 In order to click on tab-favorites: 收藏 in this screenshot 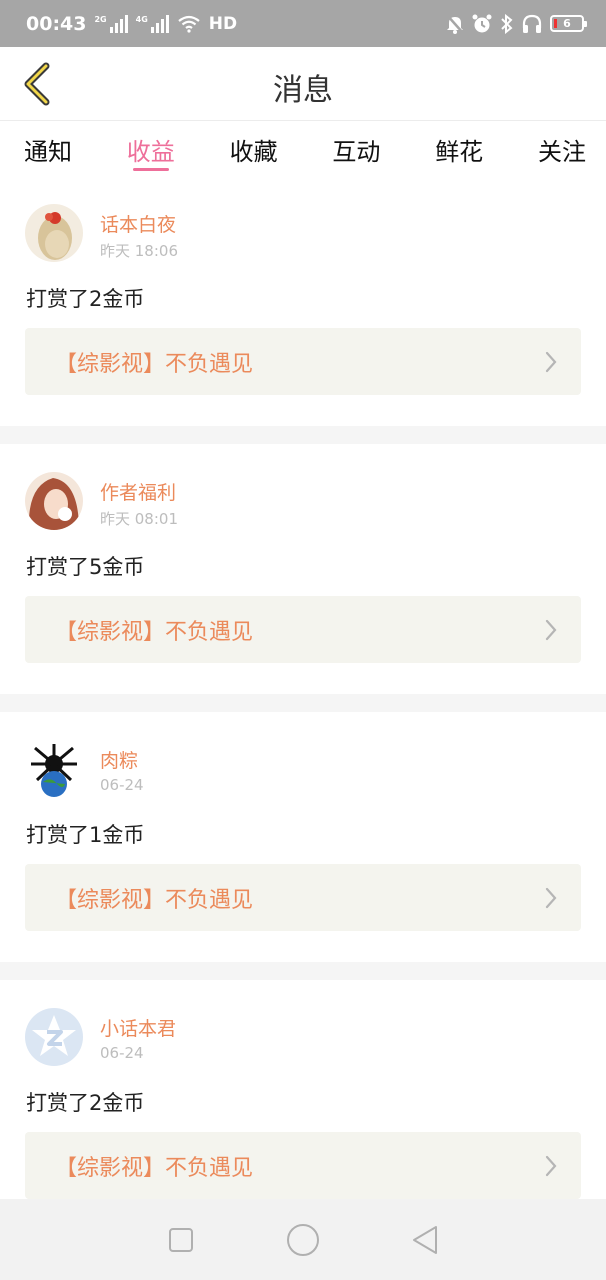, I will do `click(254, 149)`.